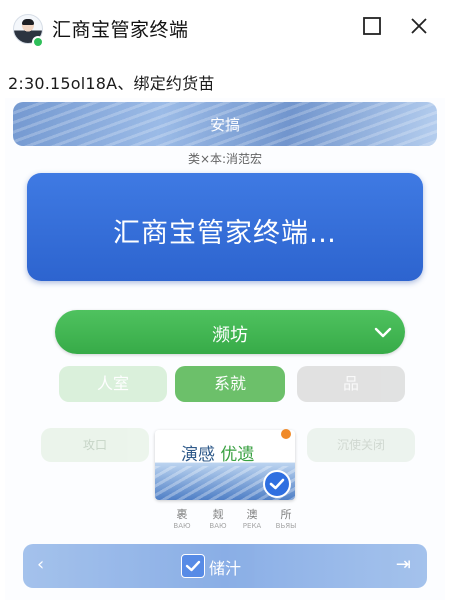 The image size is (450, 600). I want to click on online-status-icon, so click(38, 42).